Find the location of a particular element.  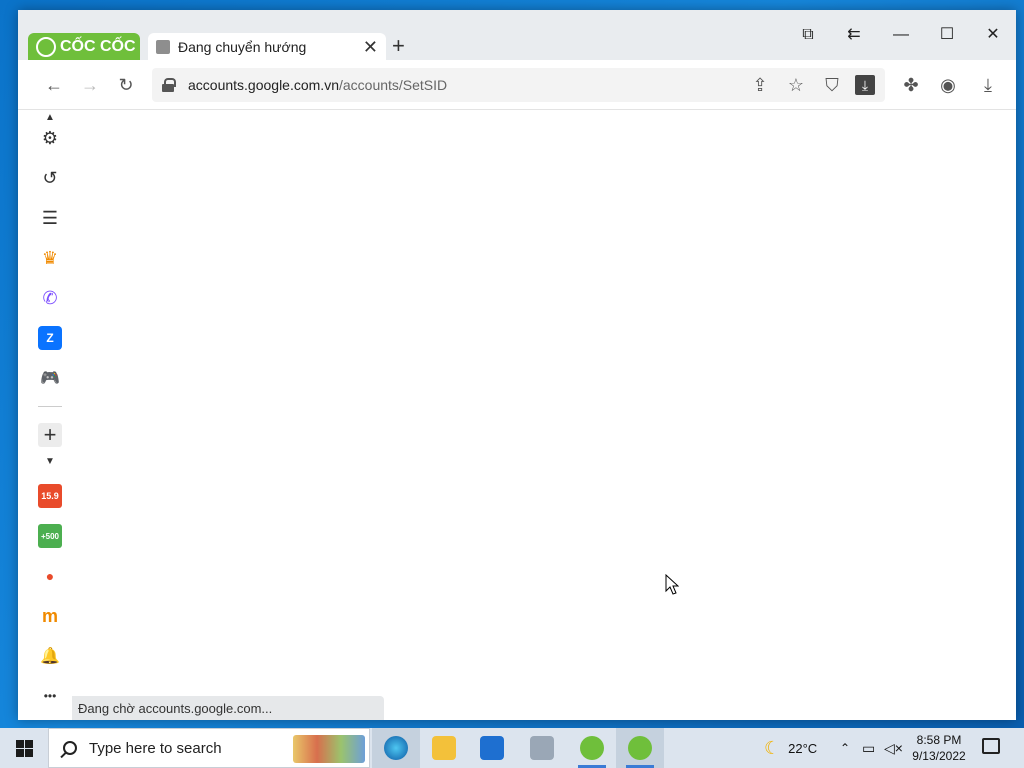

taskbar-search: Type here to search is located at coordinates (209, 748).